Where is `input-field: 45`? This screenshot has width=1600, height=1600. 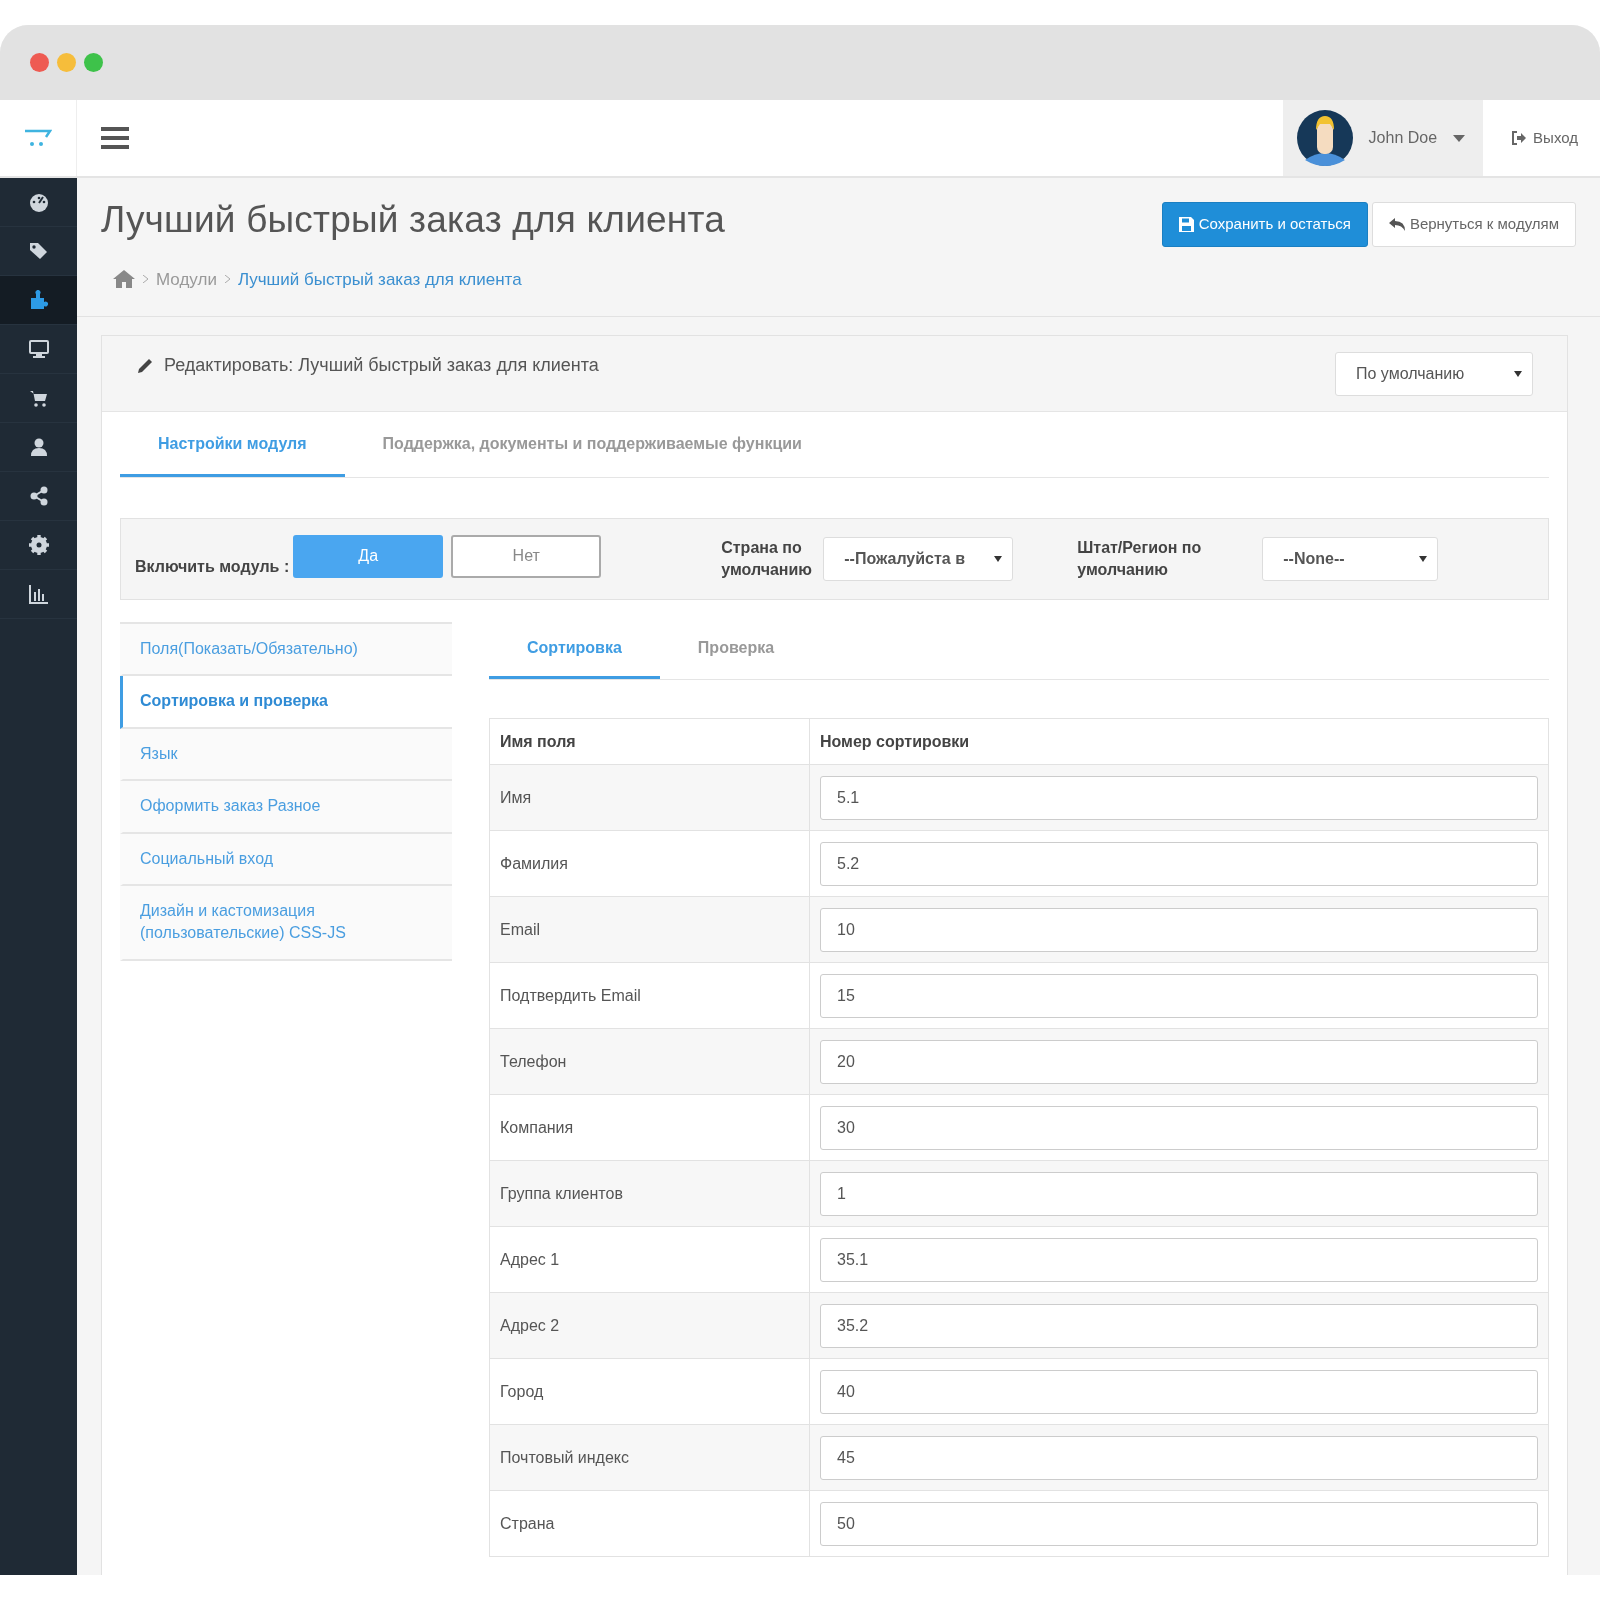 input-field: 45 is located at coordinates (1179, 1457).